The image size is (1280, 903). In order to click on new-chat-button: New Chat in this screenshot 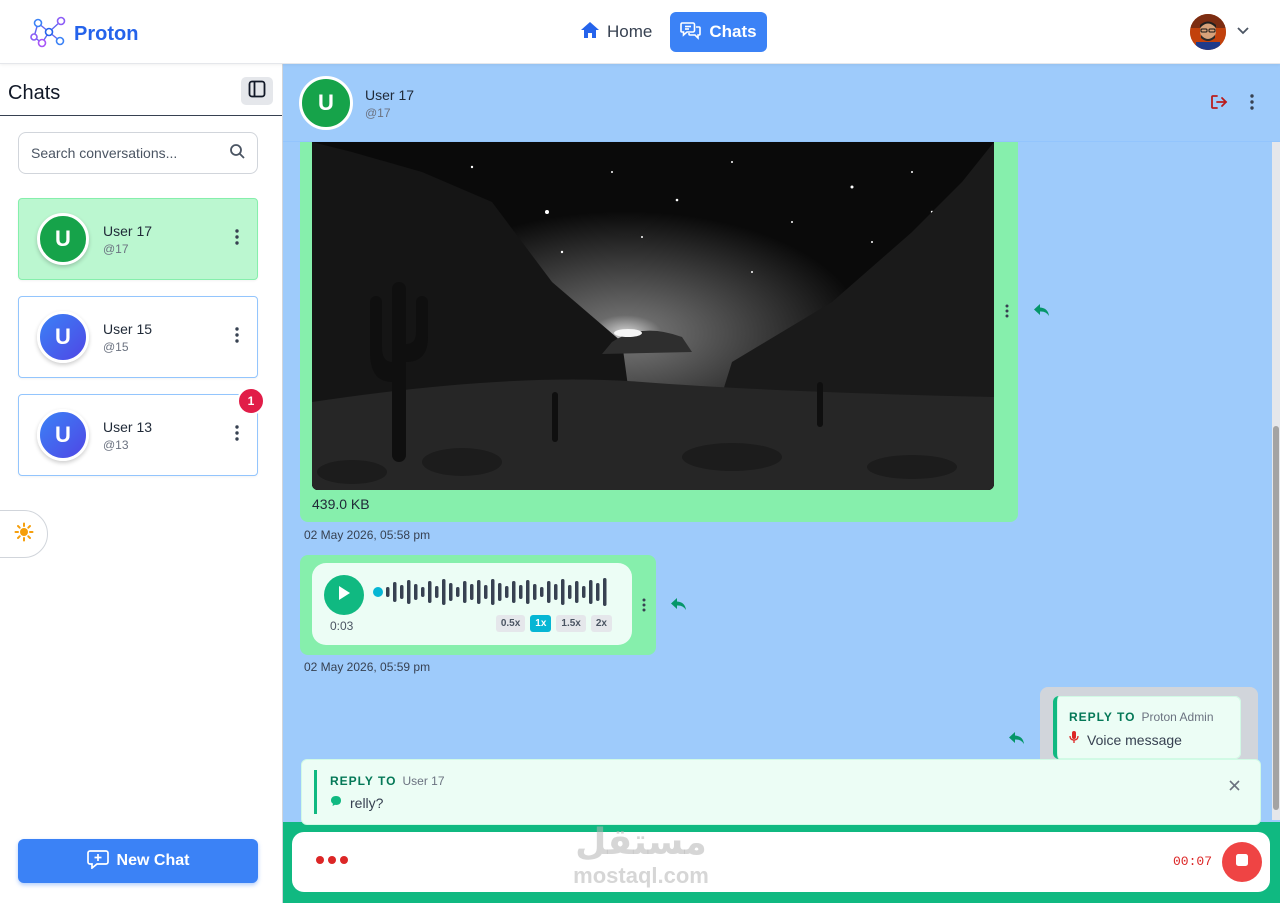, I will do `click(138, 861)`.